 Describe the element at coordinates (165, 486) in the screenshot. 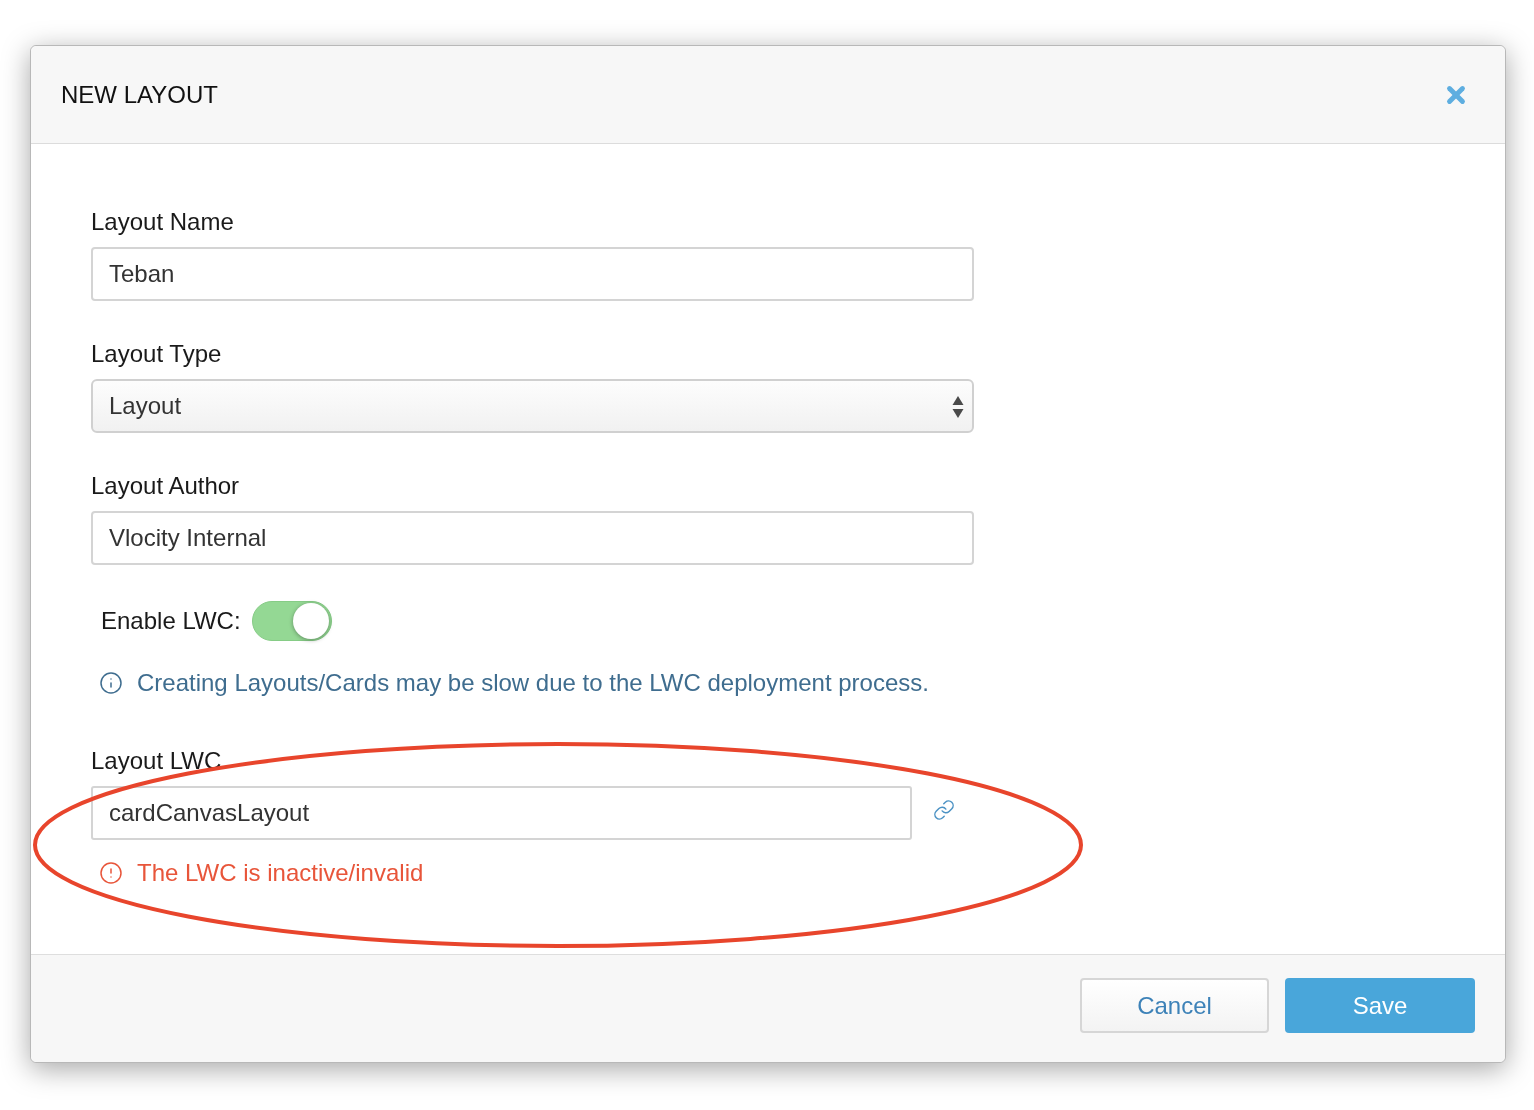

I see `field-label: Layout Author` at that location.